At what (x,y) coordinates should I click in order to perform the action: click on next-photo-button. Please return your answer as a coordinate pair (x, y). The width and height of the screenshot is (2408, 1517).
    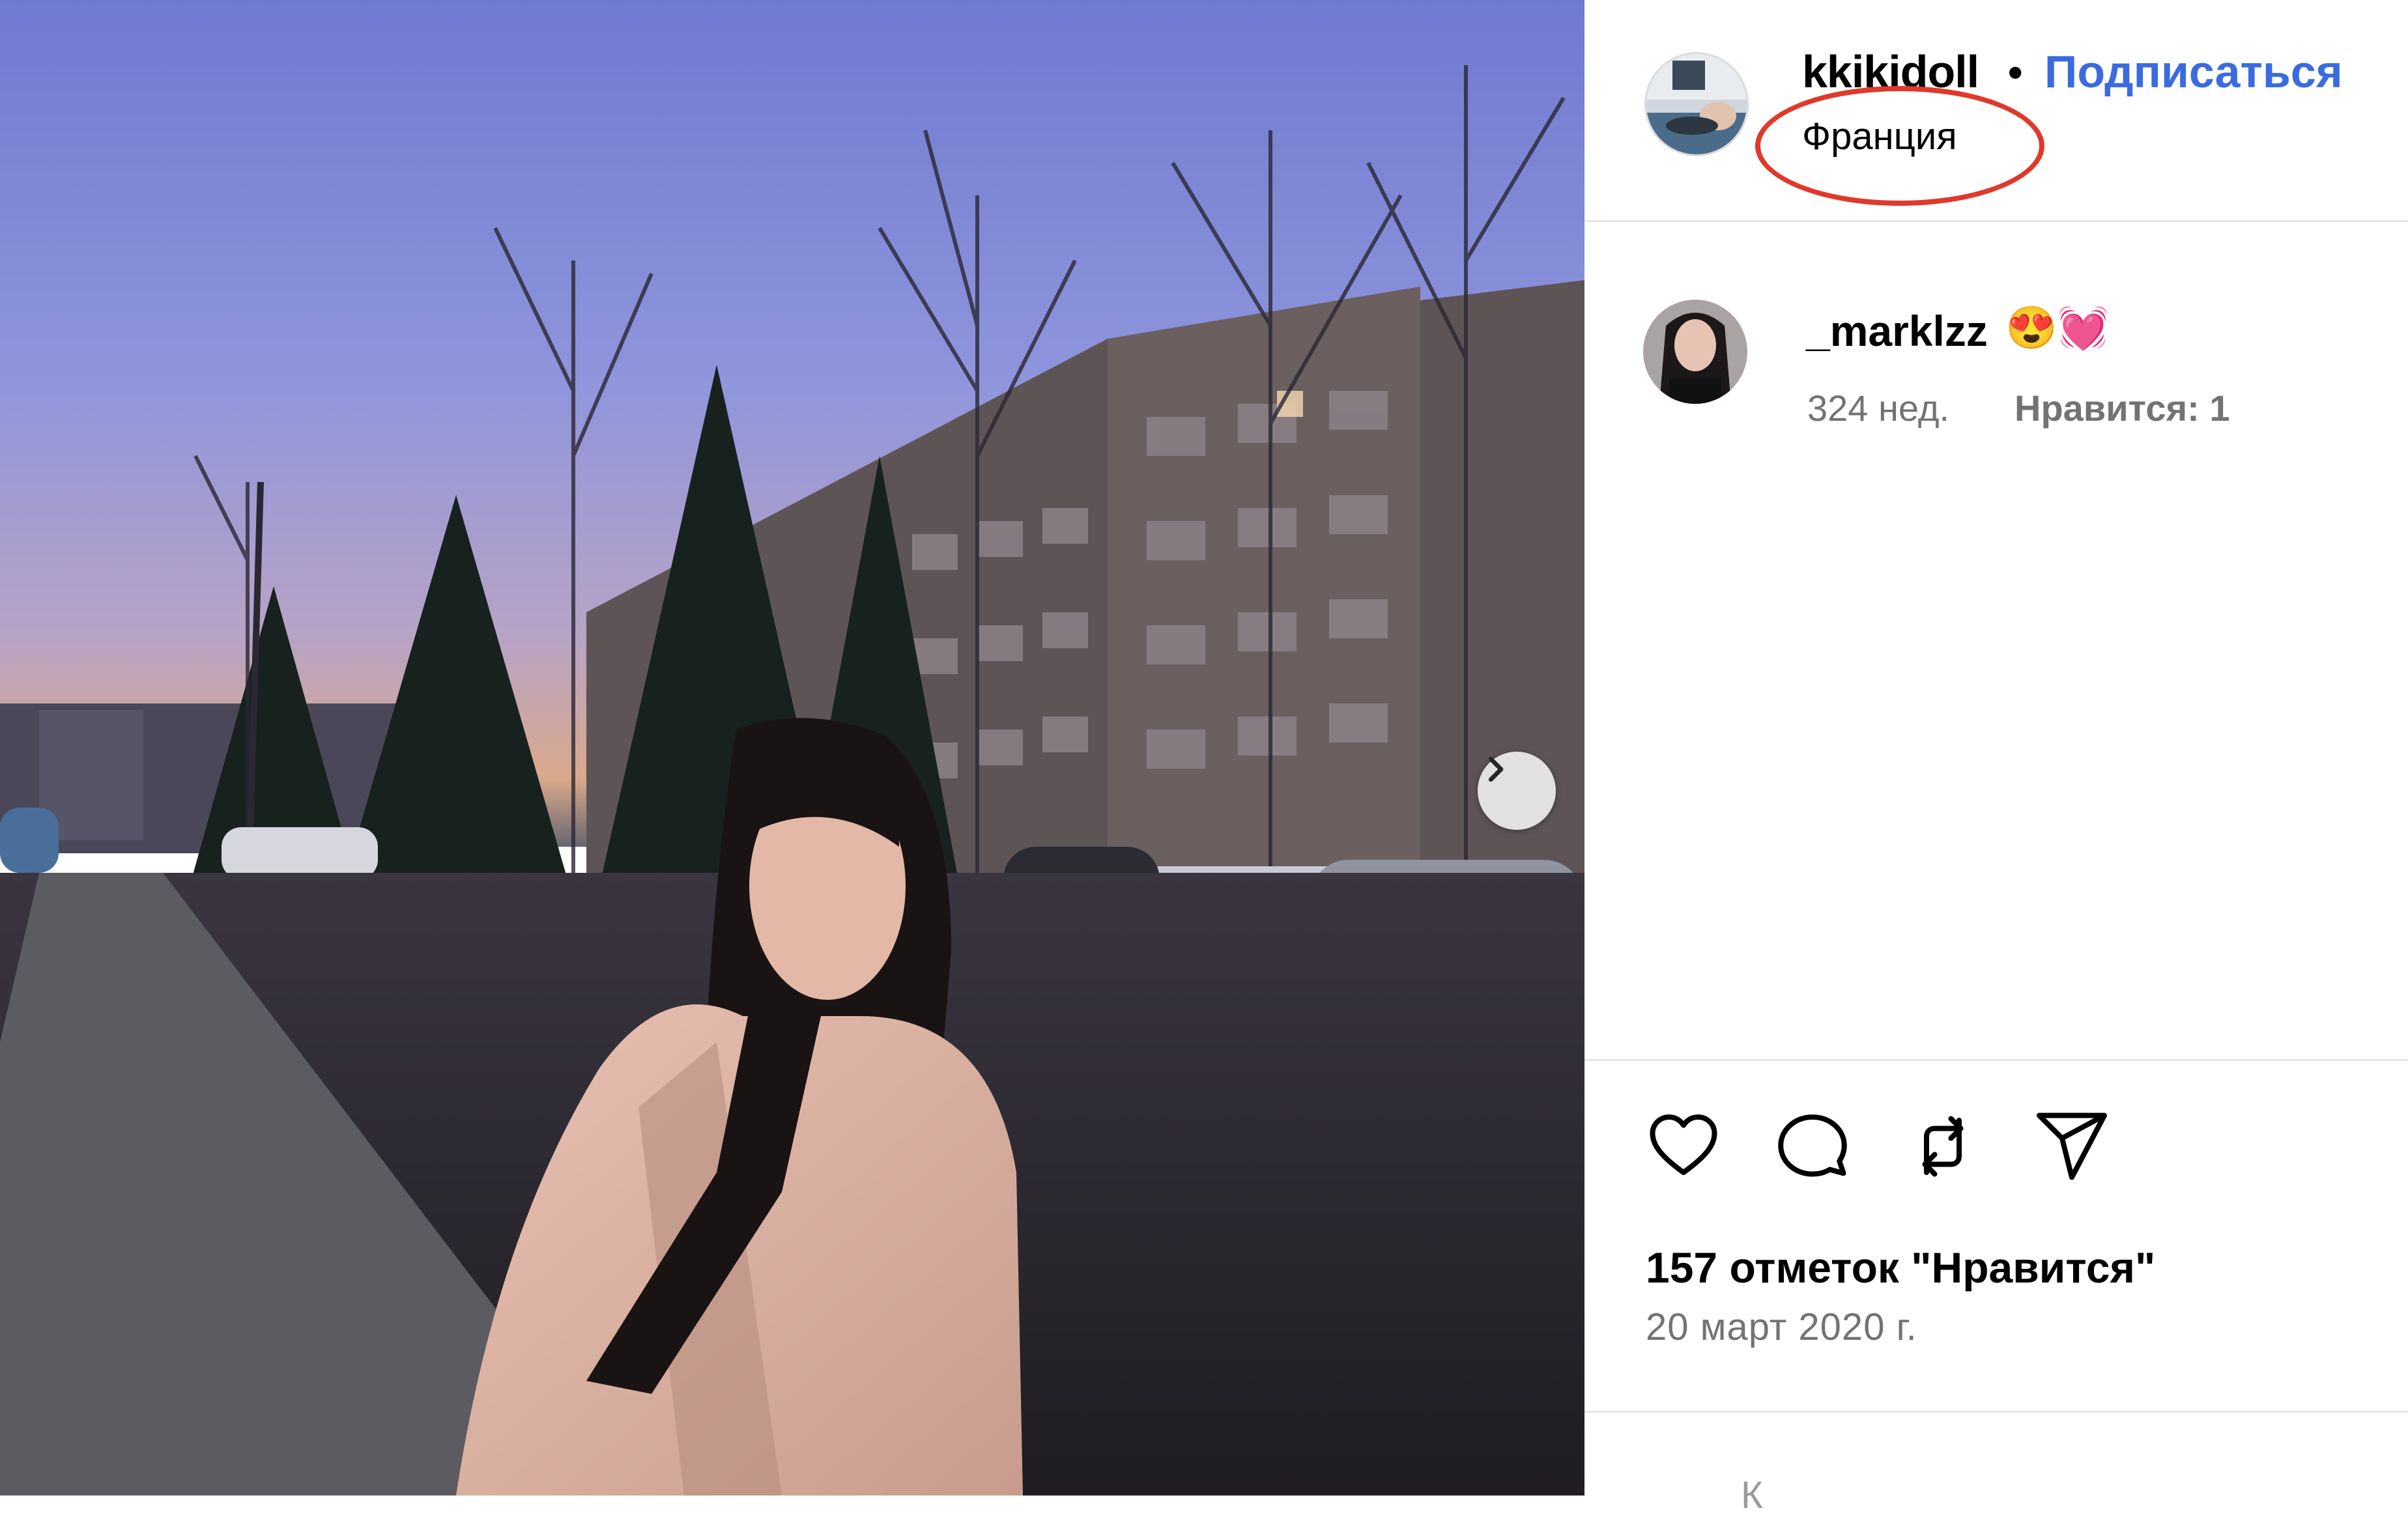
    Looking at the image, I should click on (1517, 791).